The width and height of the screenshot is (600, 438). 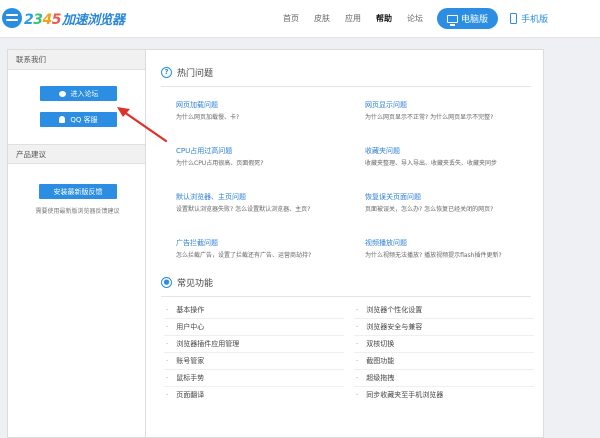 I want to click on question-desc: 为什么CPU占用很高、页面假死?, so click(x=220, y=163).